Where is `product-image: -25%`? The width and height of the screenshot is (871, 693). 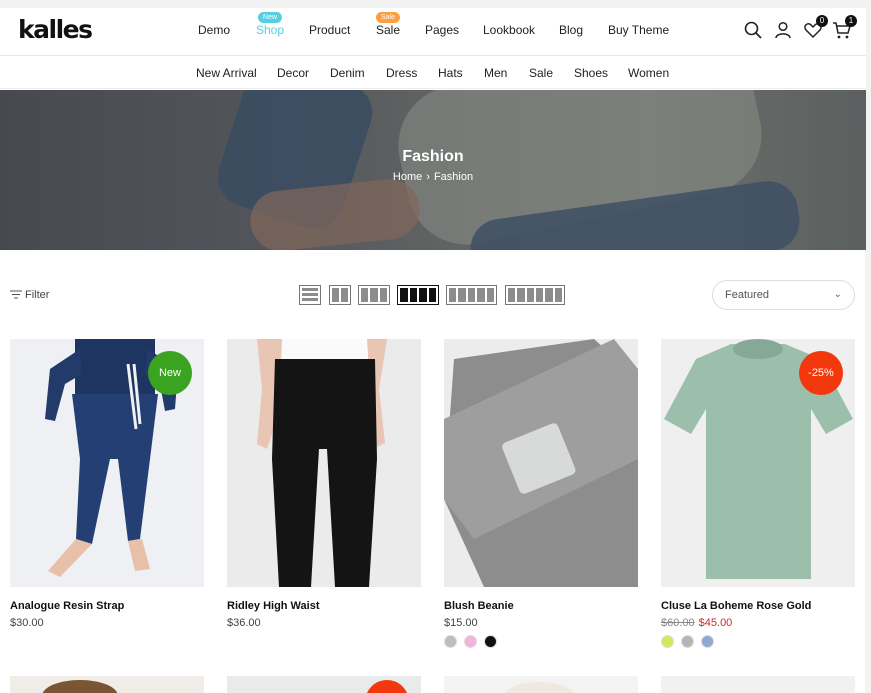 product-image: -25% is located at coordinates (758, 463).